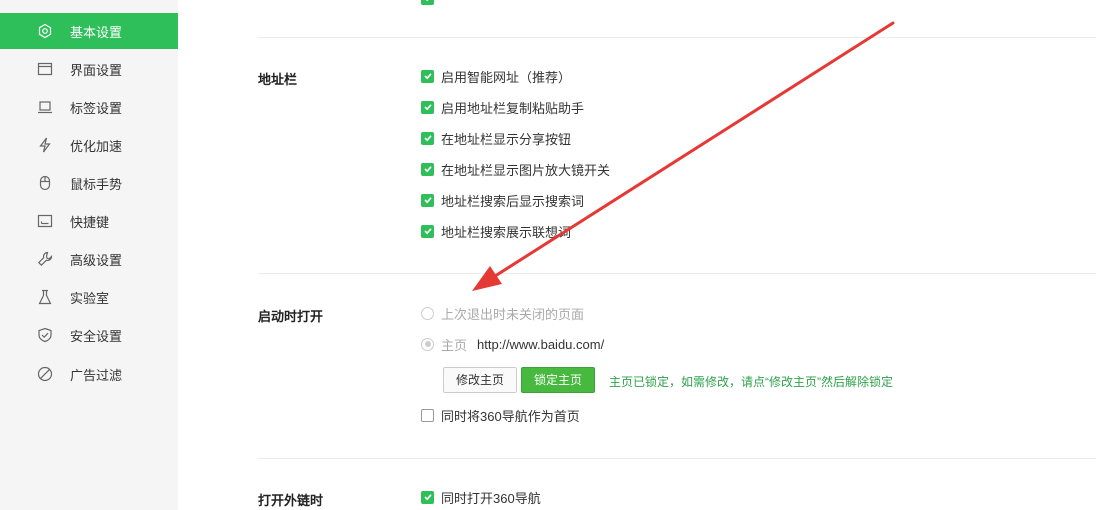 The height and width of the screenshot is (510, 1096). I want to click on tab-icon, so click(45, 107).